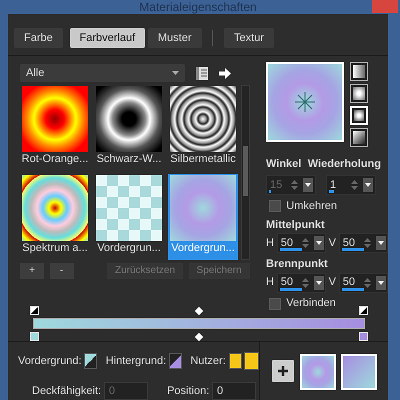 This screenshot has height=400, width=400. I want to click on checkbox-label: Umkehren, so click(311, 206).